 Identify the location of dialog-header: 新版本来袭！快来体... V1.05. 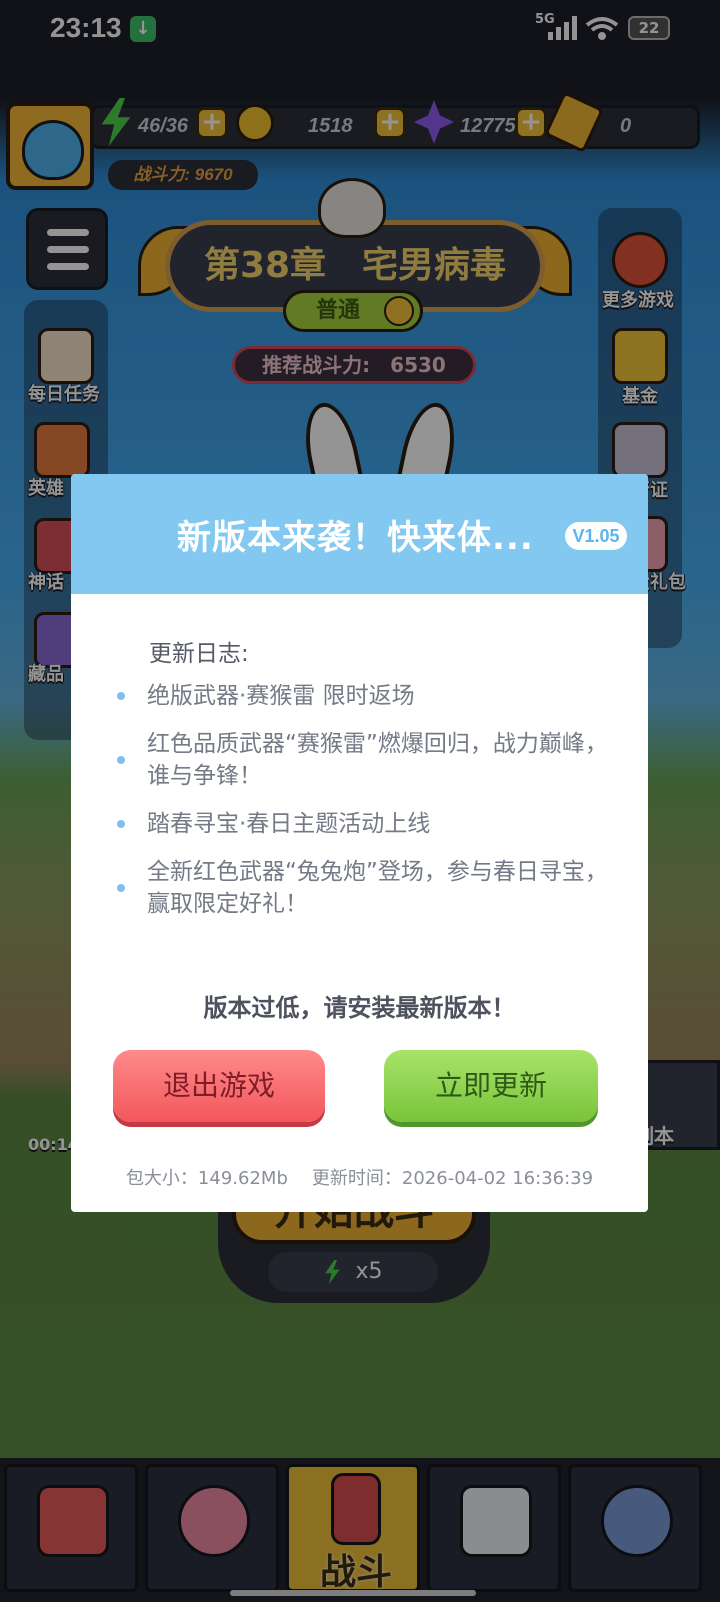
(359, 534).